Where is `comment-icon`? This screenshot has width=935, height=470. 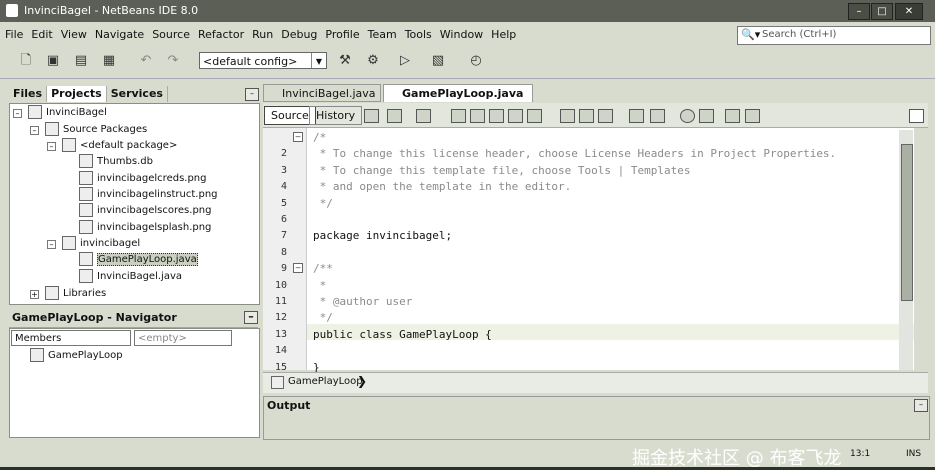 comment-icon is located at coordinates (732, 116).